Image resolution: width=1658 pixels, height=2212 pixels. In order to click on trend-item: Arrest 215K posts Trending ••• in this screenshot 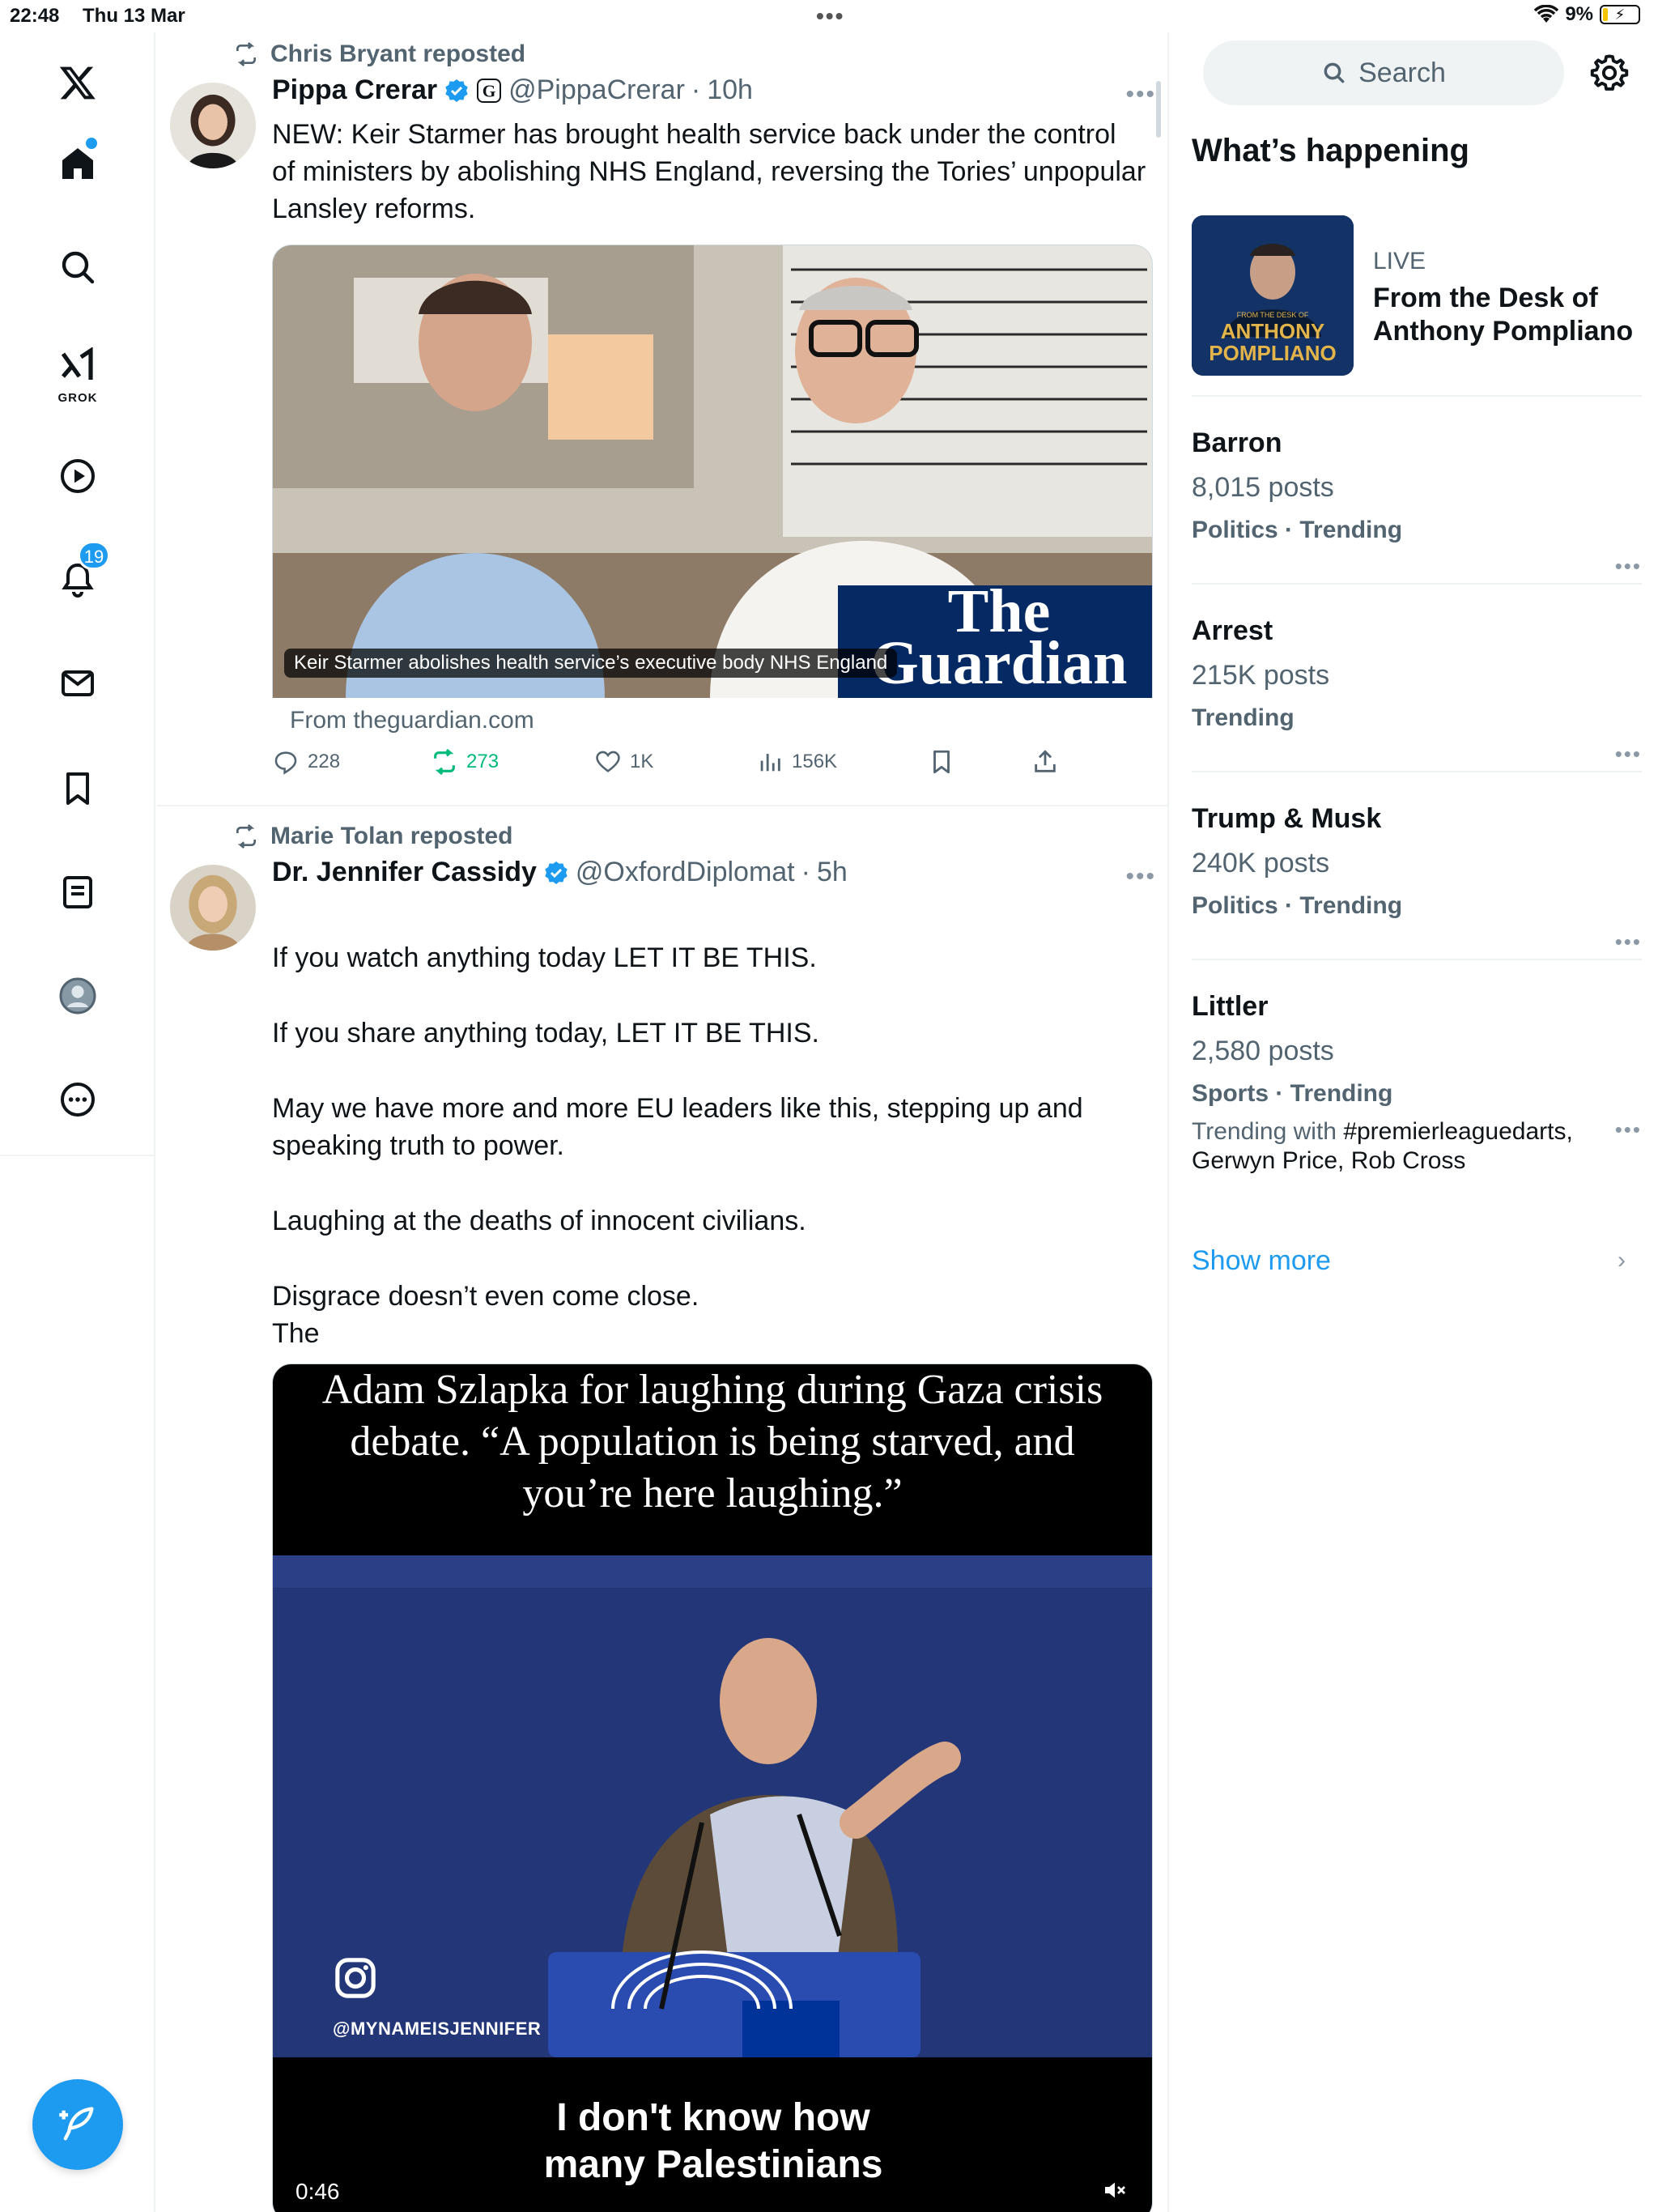, I will do `click(1417, 690)`.